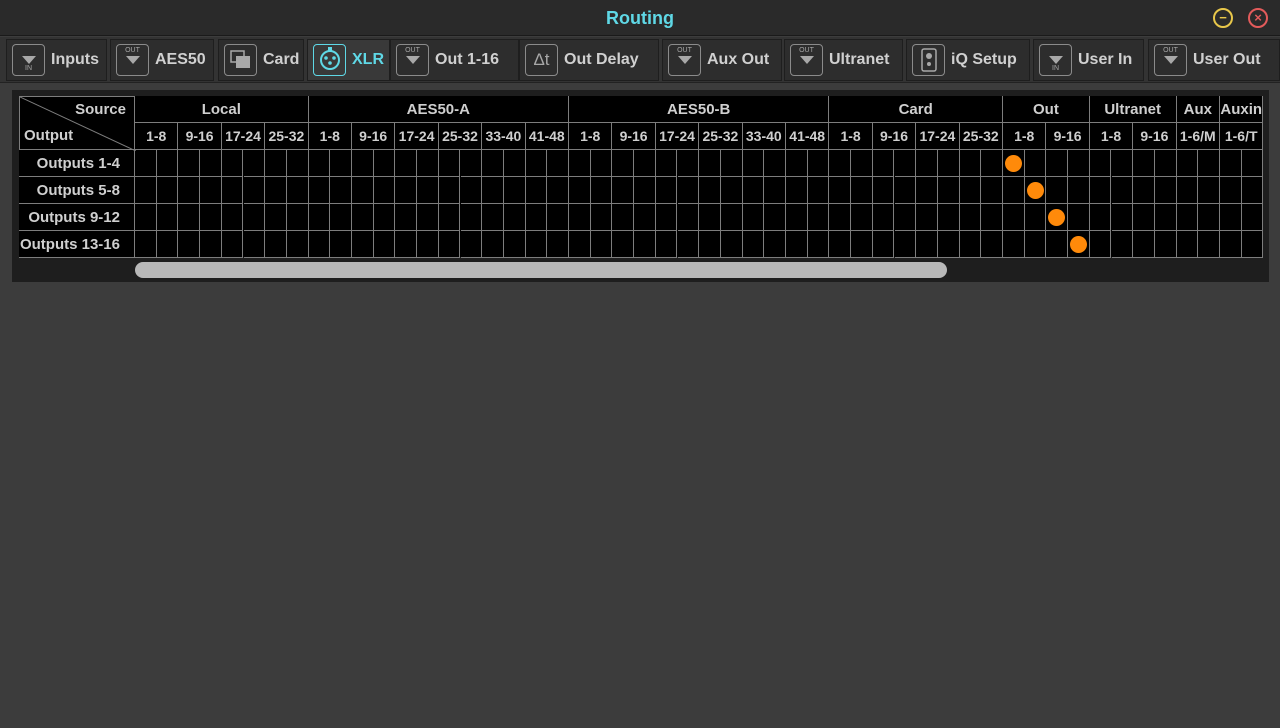 The width and height of the screenshot is (1280, 728). What do you see at coordinates (1198, 109) in the screenshot?
I see `source-group-header: Aux` at bounding box center [1198, 109].